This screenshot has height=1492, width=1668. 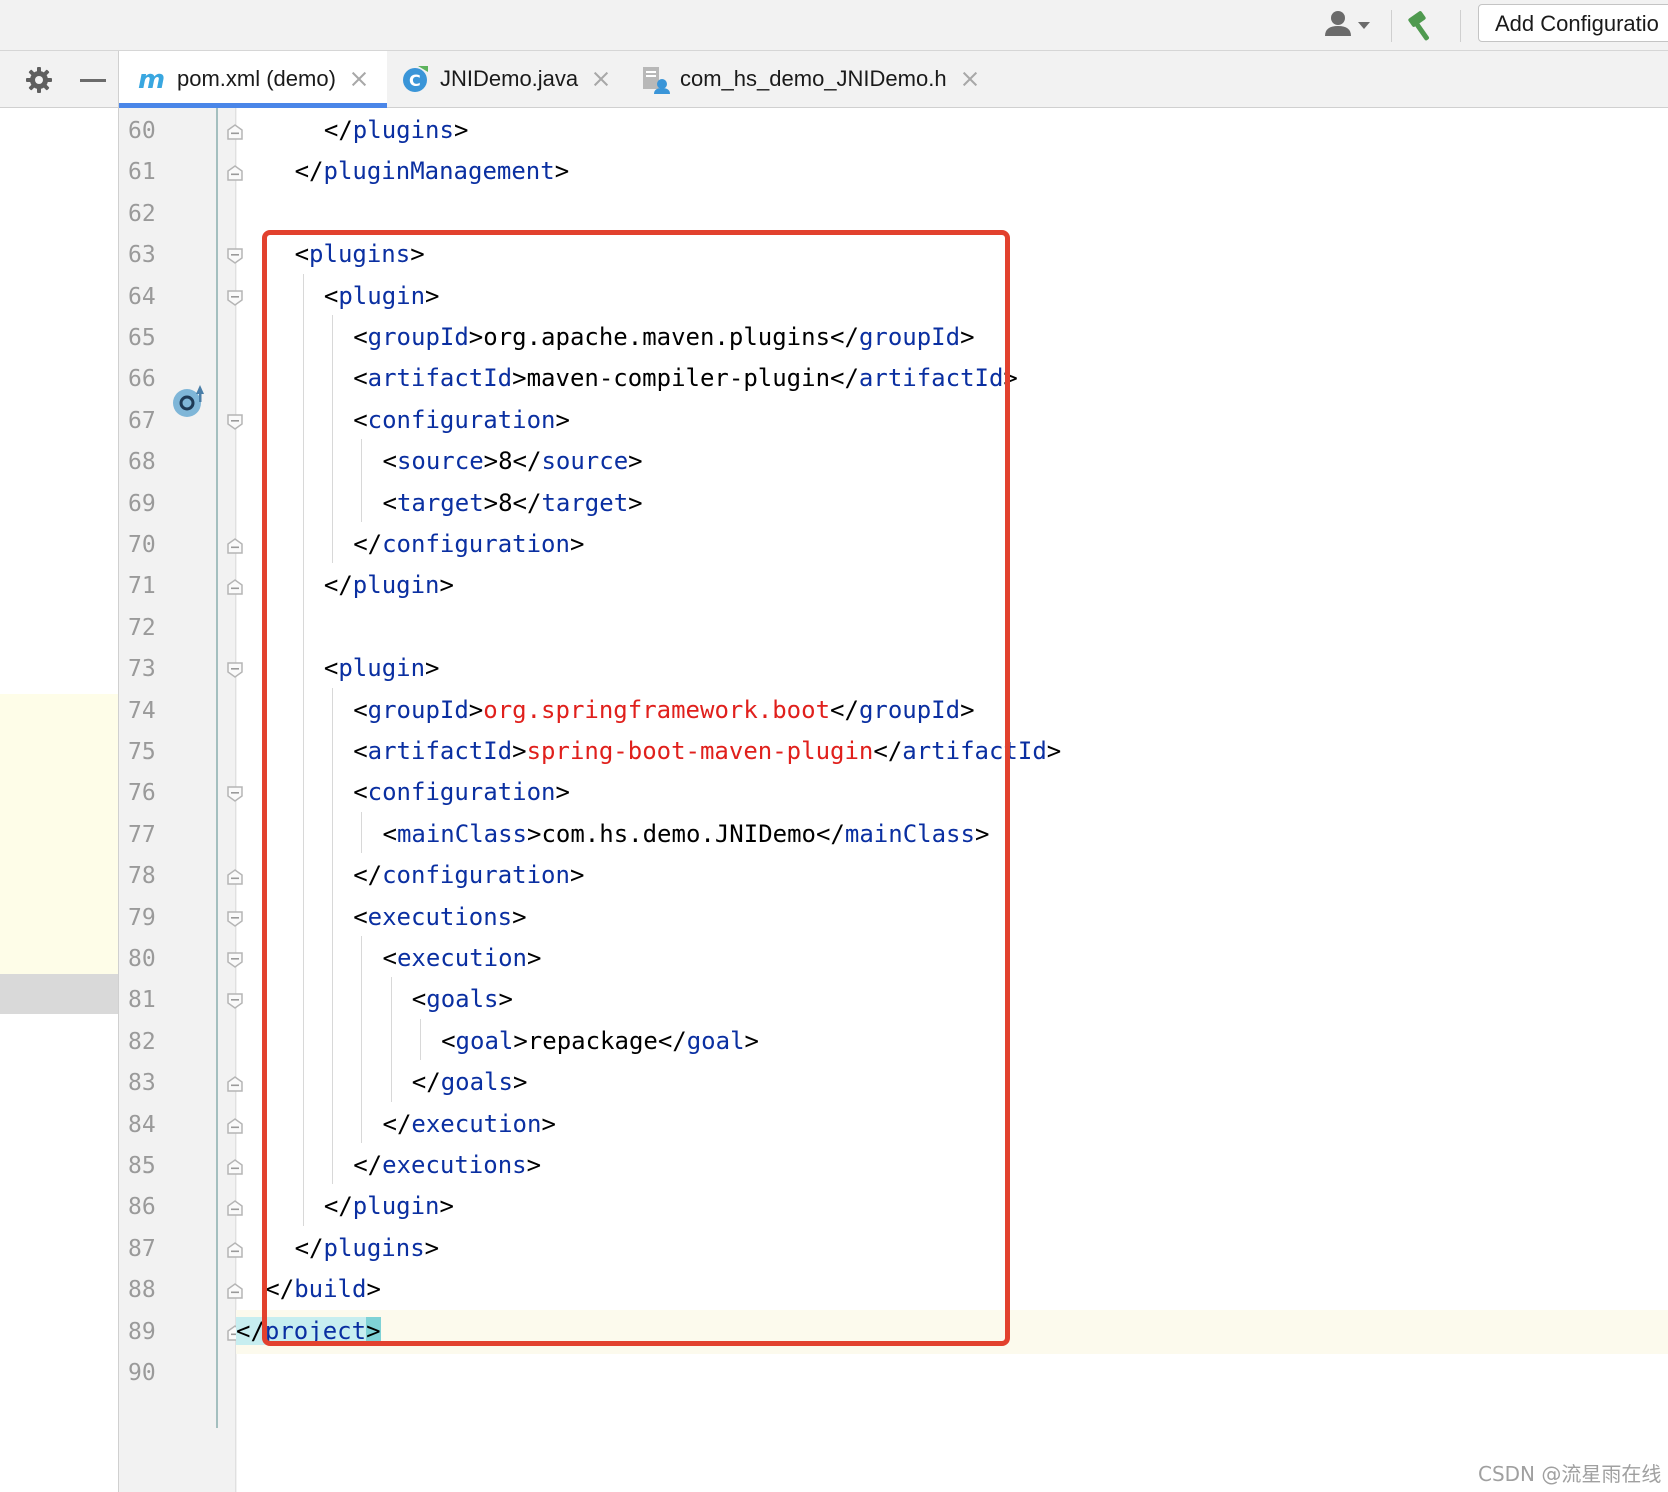 What do you see at coordinates (142, 793) in the screenshot?
I see `line-number: 76` at bounding box center [142, 793].